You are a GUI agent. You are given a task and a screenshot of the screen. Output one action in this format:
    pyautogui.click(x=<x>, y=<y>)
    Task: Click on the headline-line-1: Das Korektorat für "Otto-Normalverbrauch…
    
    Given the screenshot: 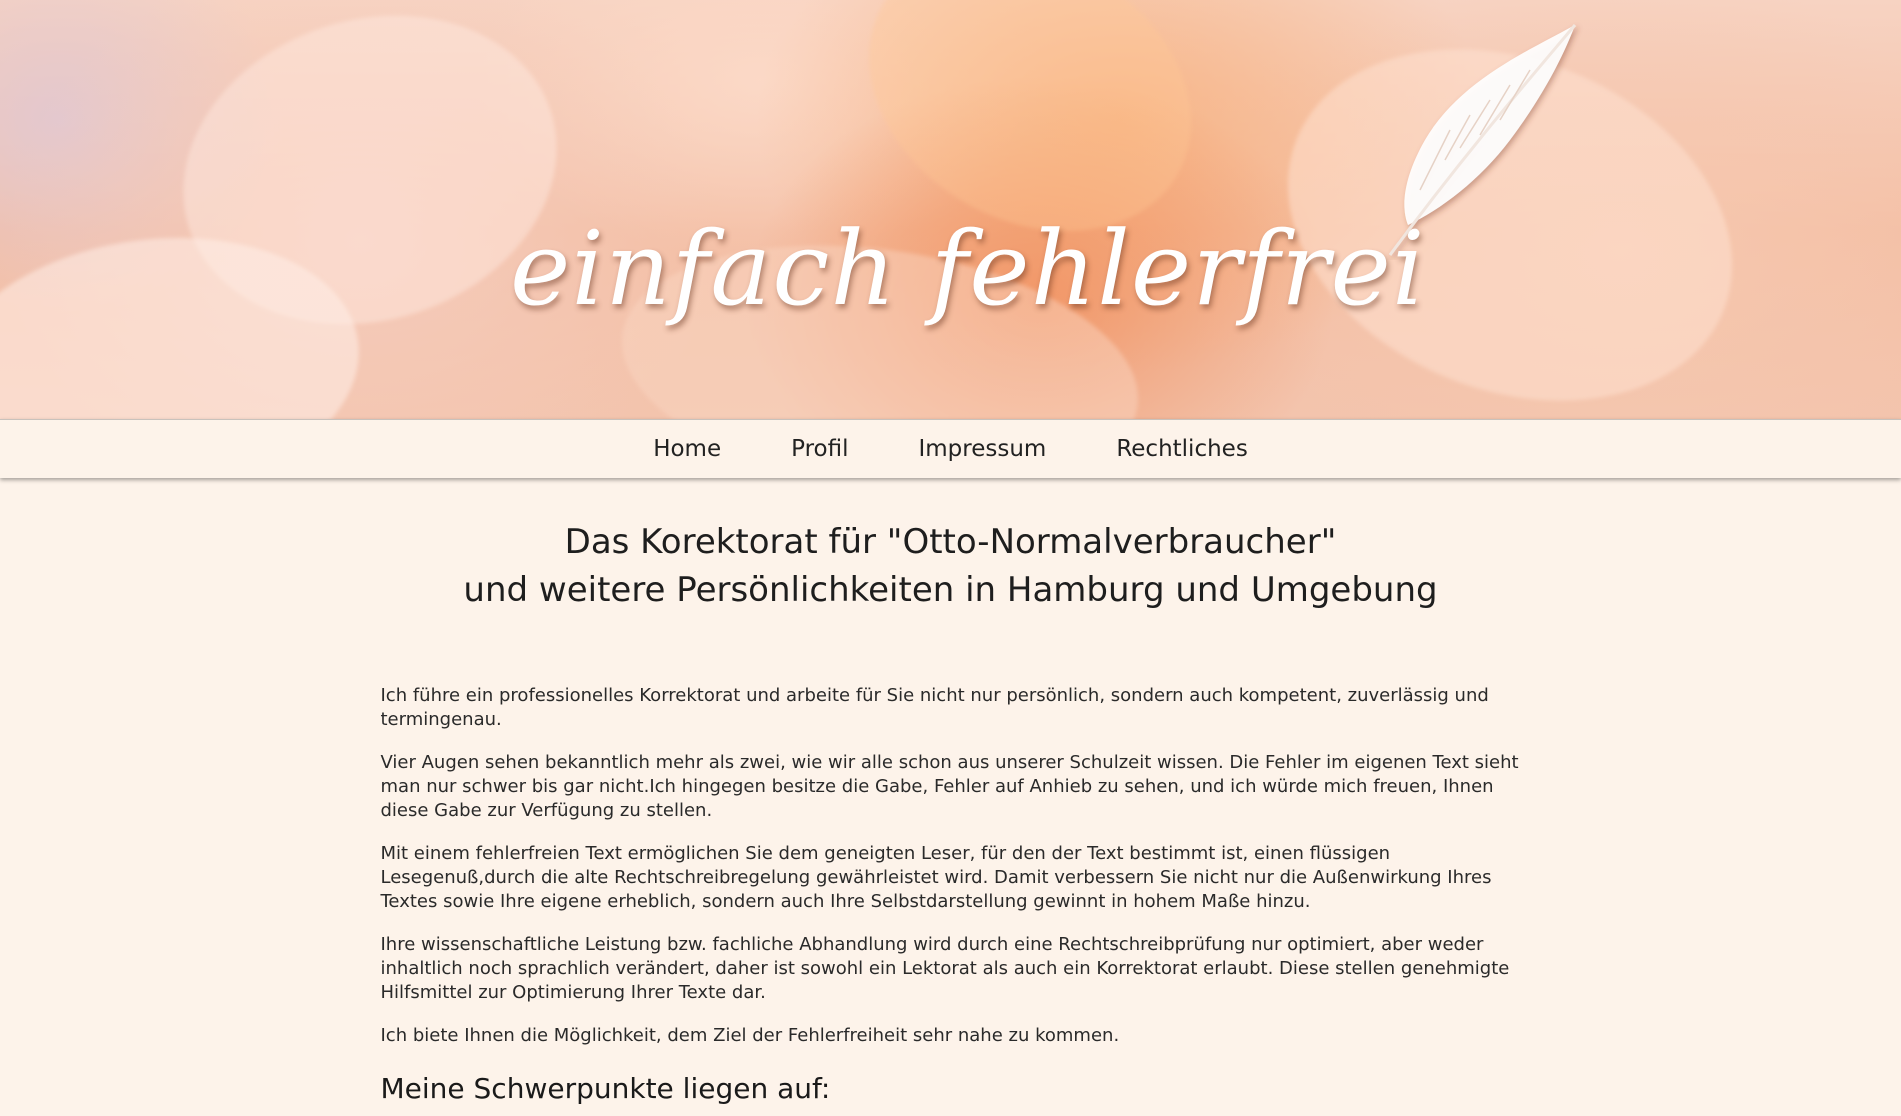 What is the action you would take?
    pyautogui.click(x=950, y=542)
    